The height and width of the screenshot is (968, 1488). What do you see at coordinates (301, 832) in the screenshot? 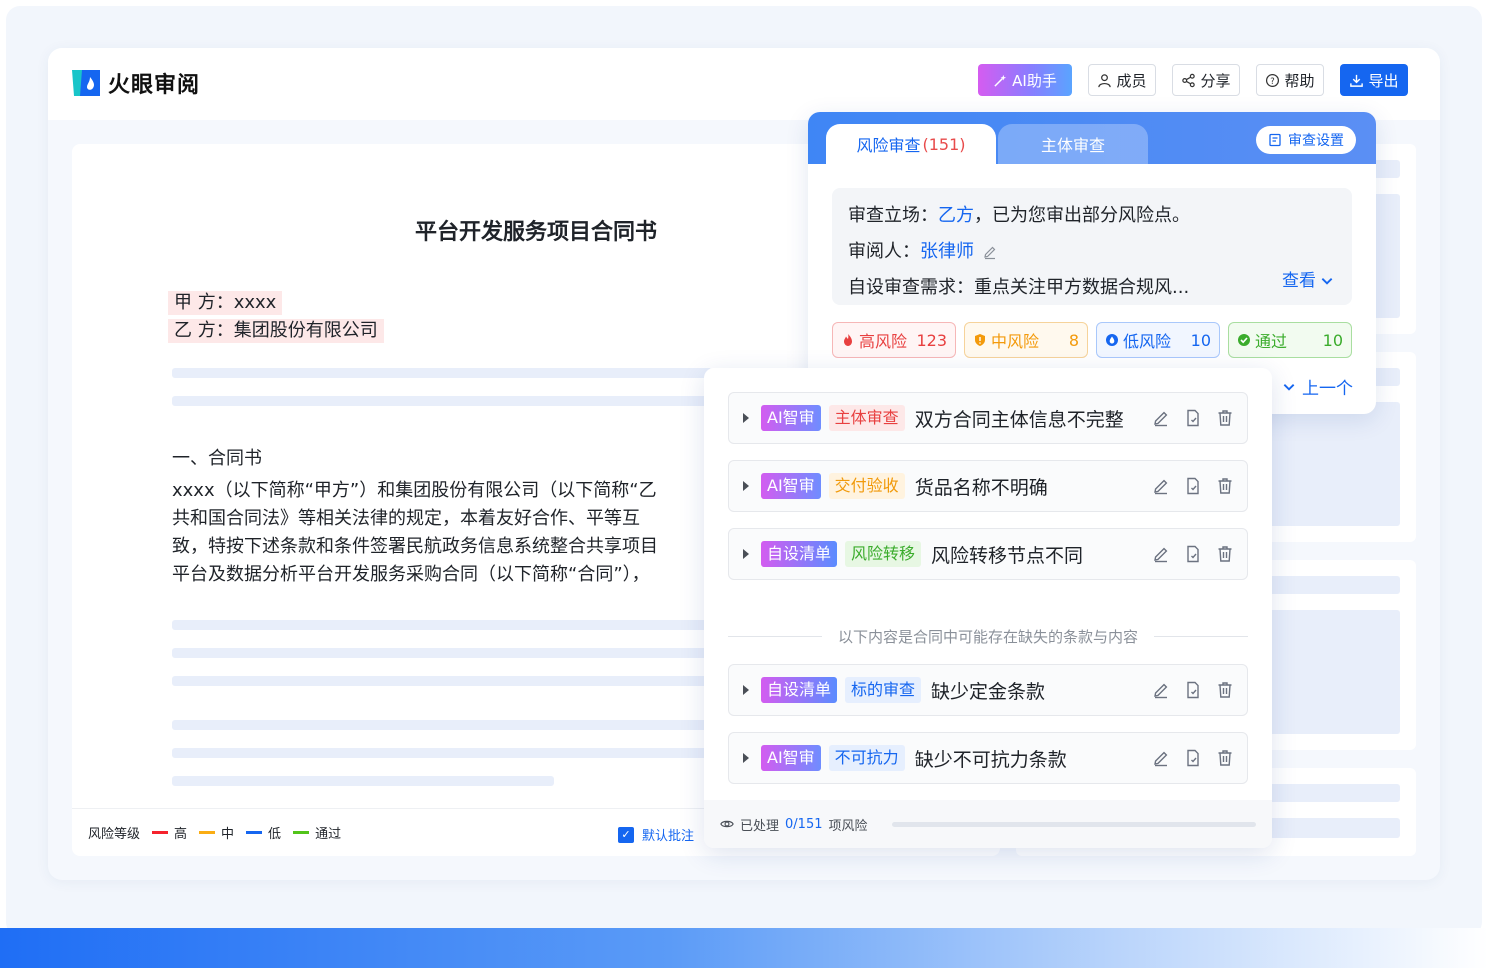
I see `pass-swatch` at bounding box center [301, 832].